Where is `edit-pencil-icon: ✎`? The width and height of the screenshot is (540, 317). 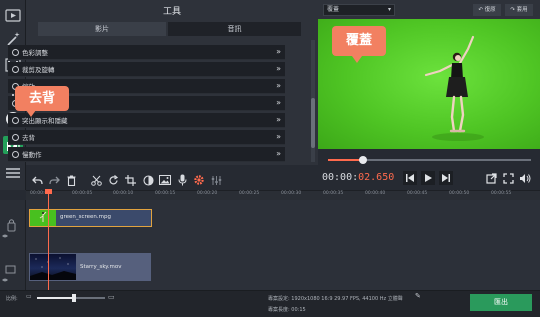 edit-pencil-icon: ✎ is located at coordinates (418, 296).